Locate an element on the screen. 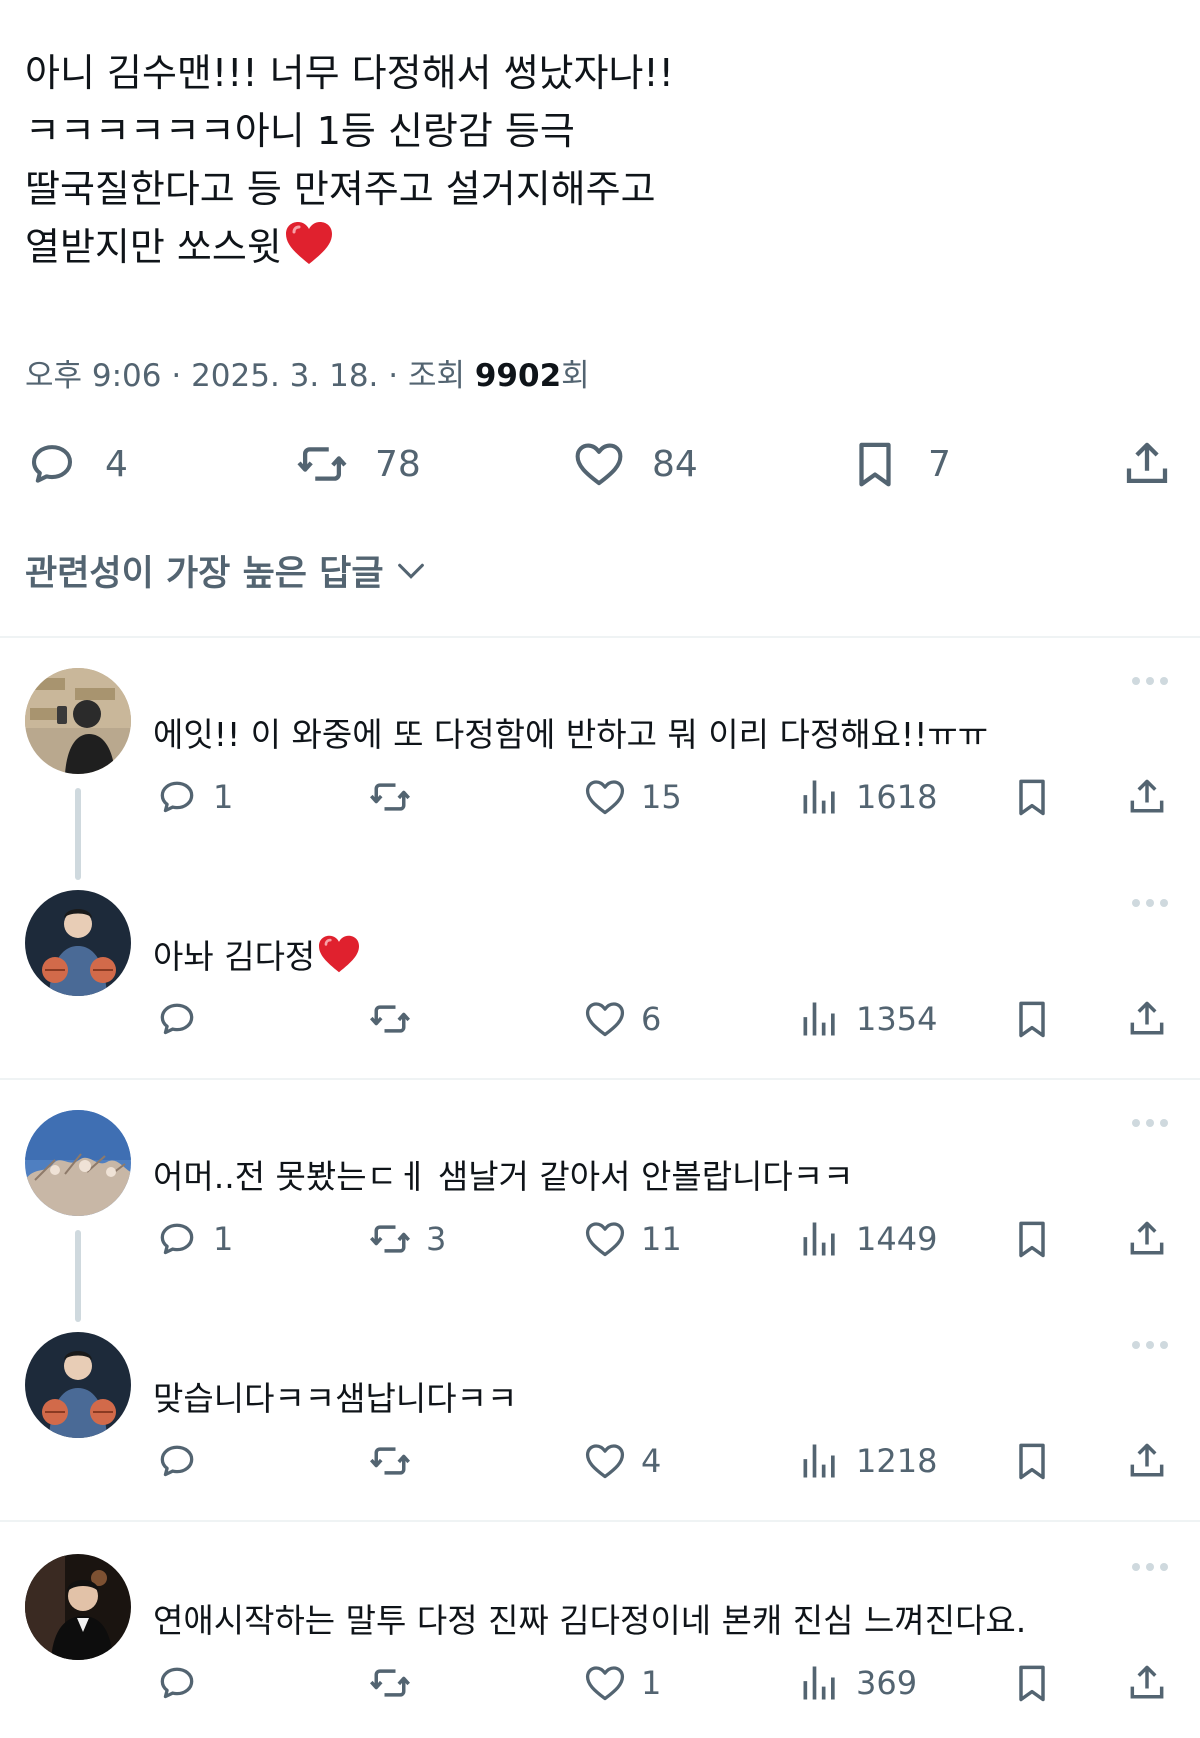  views-count: 1449 is located at coordinates (897, 1239).